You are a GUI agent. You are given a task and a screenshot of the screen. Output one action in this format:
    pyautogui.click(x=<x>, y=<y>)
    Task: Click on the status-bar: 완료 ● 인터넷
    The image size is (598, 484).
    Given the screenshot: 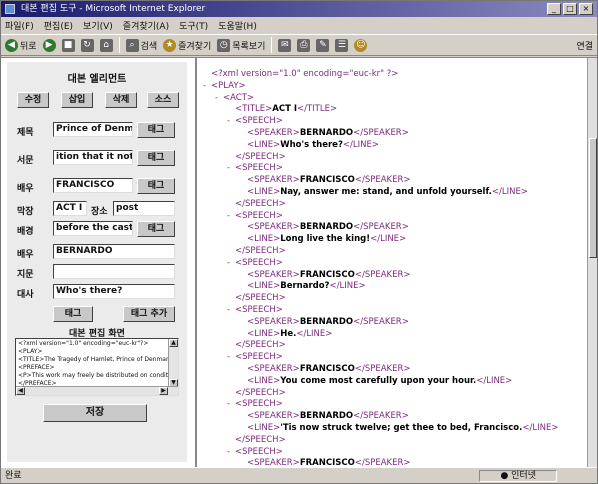 What is the action you would take?
    pyautogui.click(x=299, y=475)
    